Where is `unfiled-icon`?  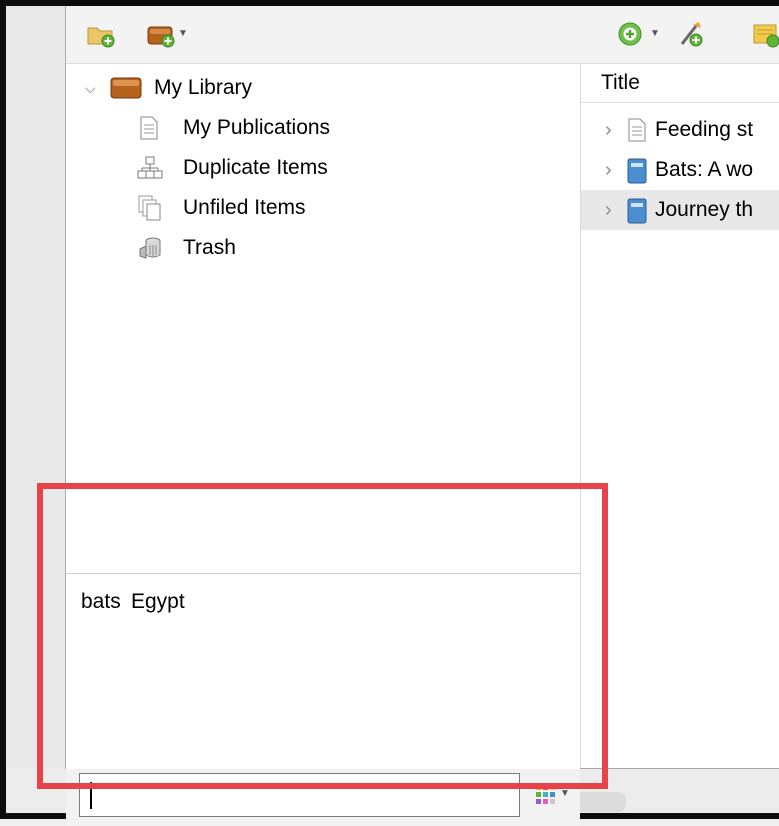 unfiled-icon is located at coordinates (149, 208).